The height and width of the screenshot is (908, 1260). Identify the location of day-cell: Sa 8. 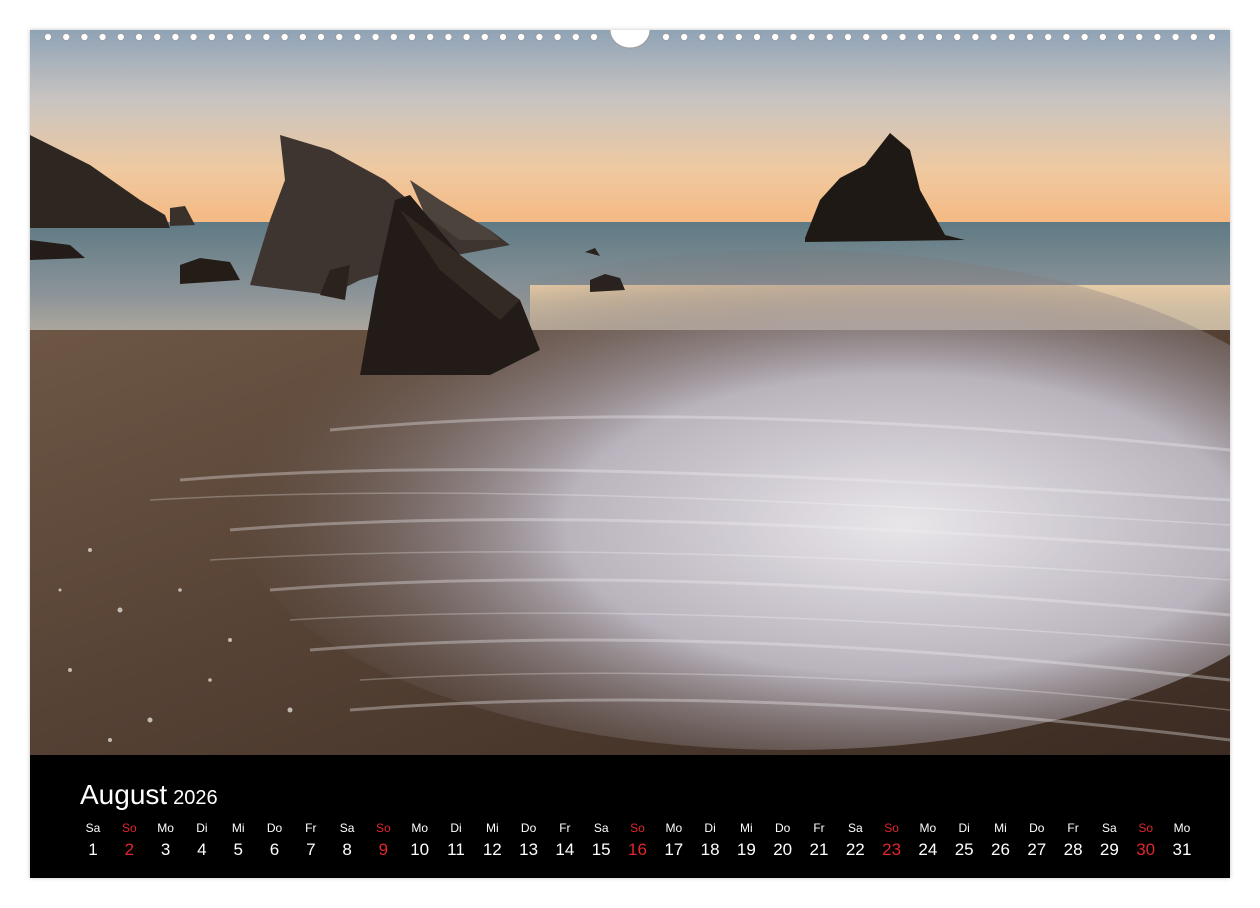
(347, 841).